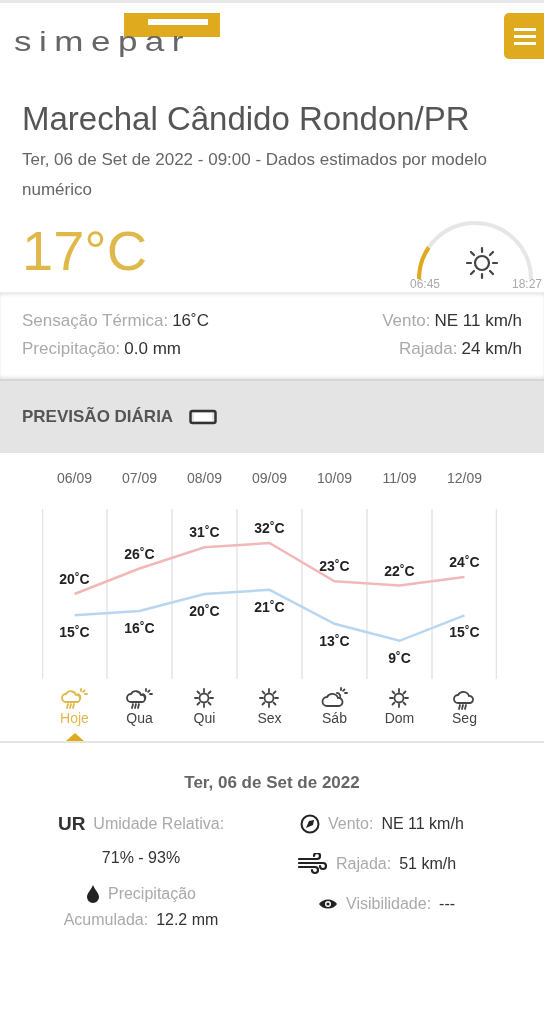 Image resolution: width=544 pixels, height=1024 pixels. What do you see at coordinates (204, 478) in the screenshot?
I see `forecast-date: 08/09` at bounding box center [204, 478].